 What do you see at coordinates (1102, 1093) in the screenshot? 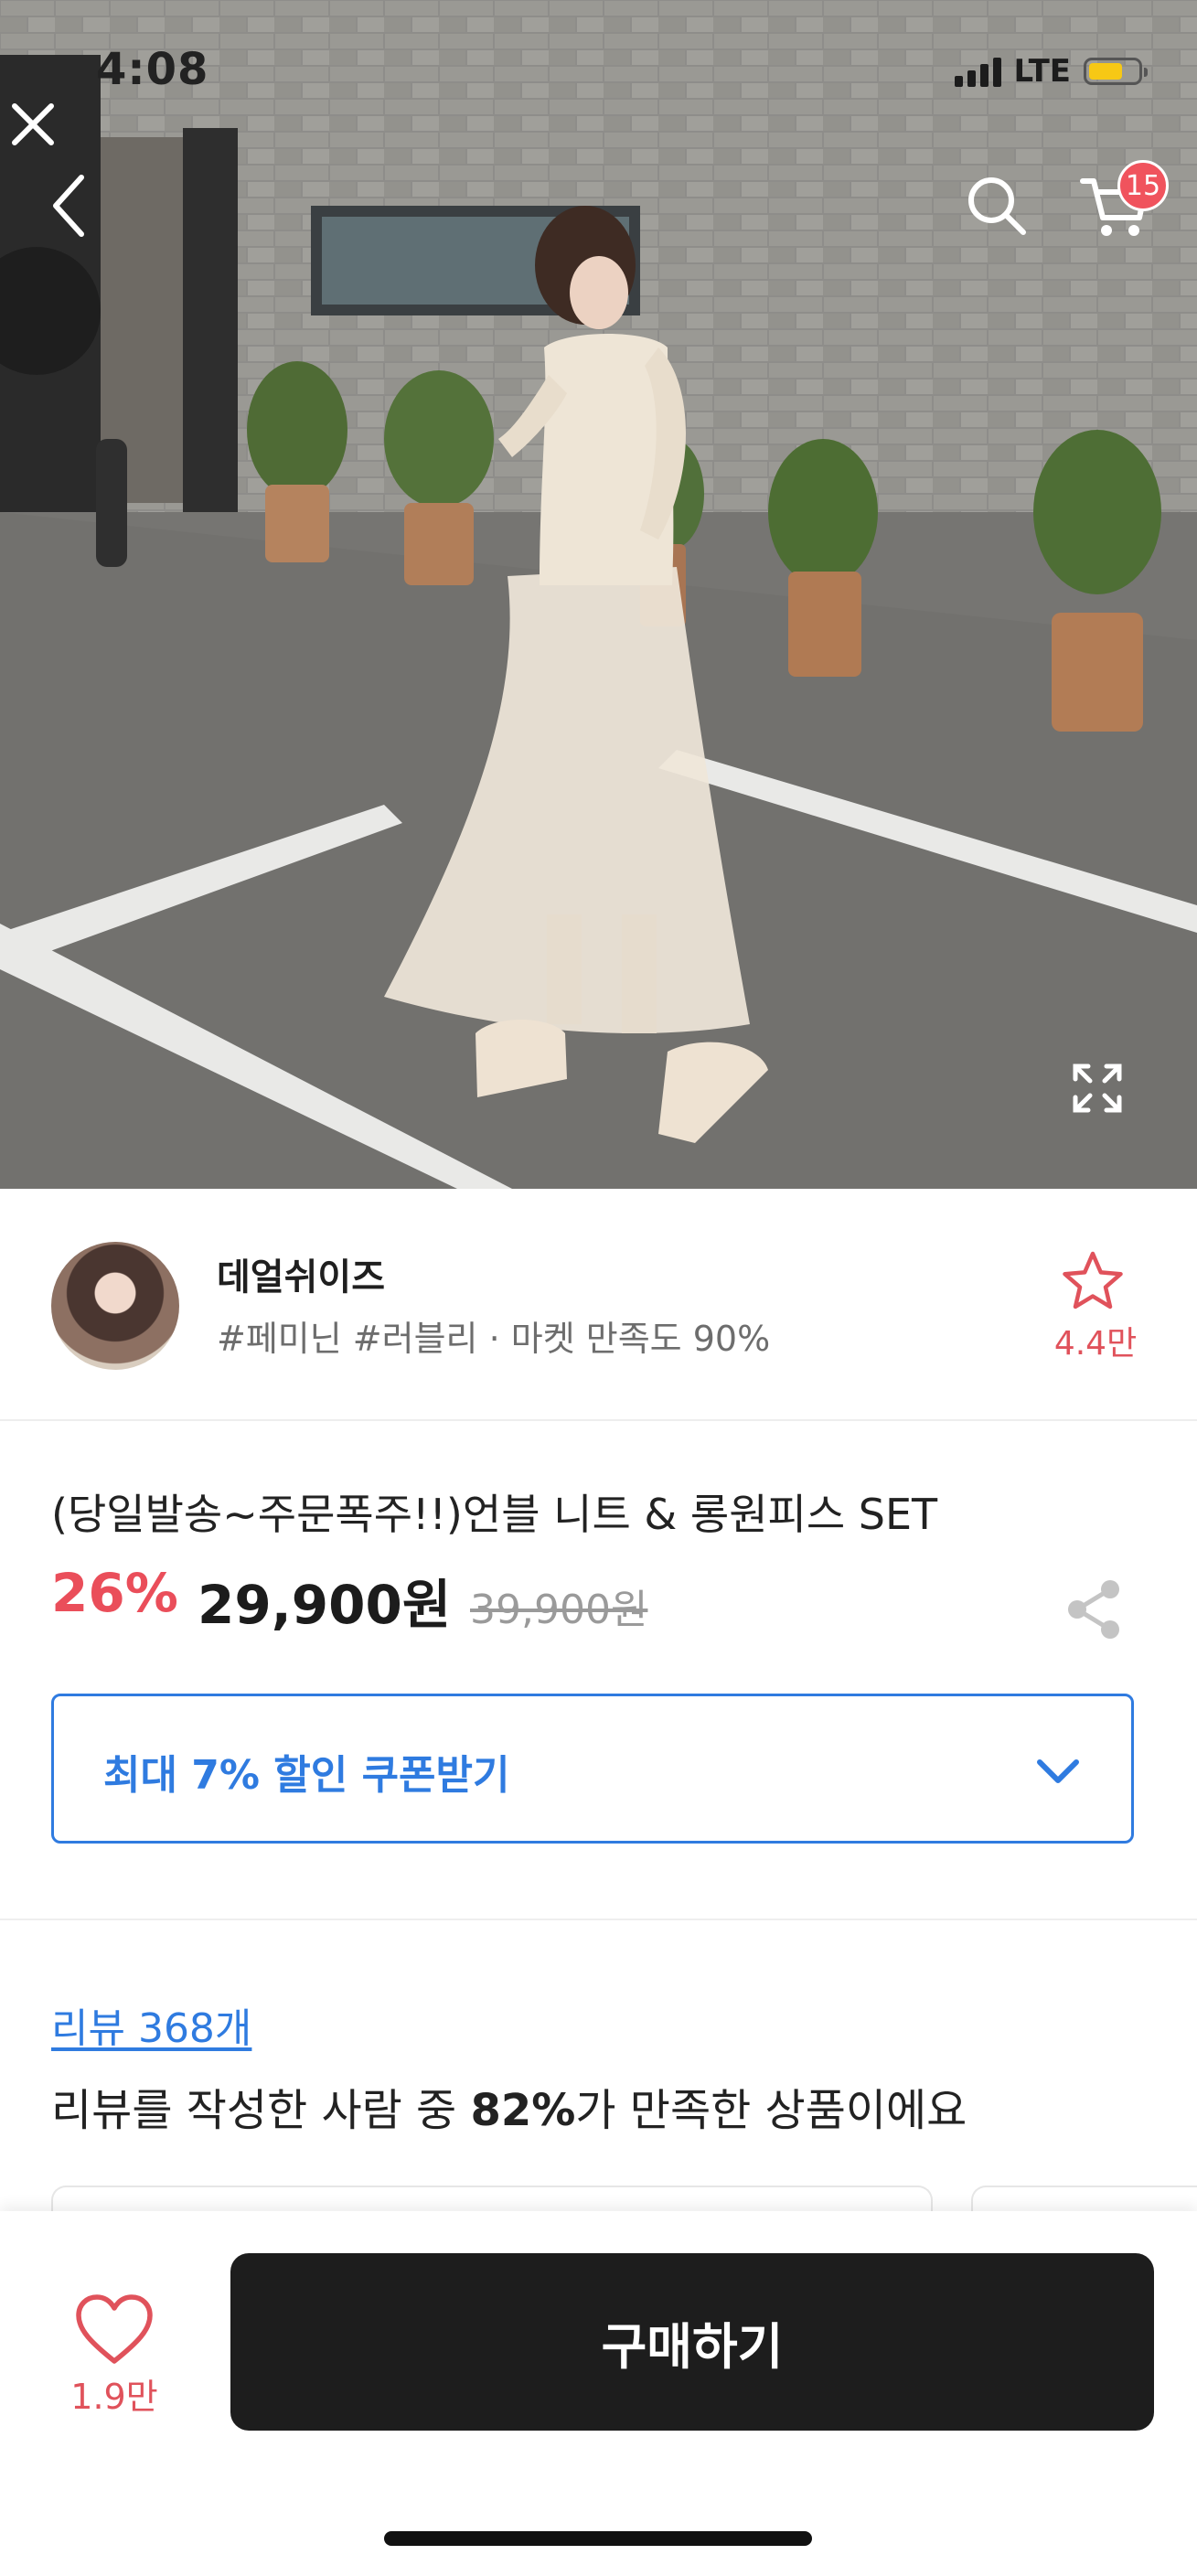
I see `expand-icon` at bounding box center [1102, 1093].